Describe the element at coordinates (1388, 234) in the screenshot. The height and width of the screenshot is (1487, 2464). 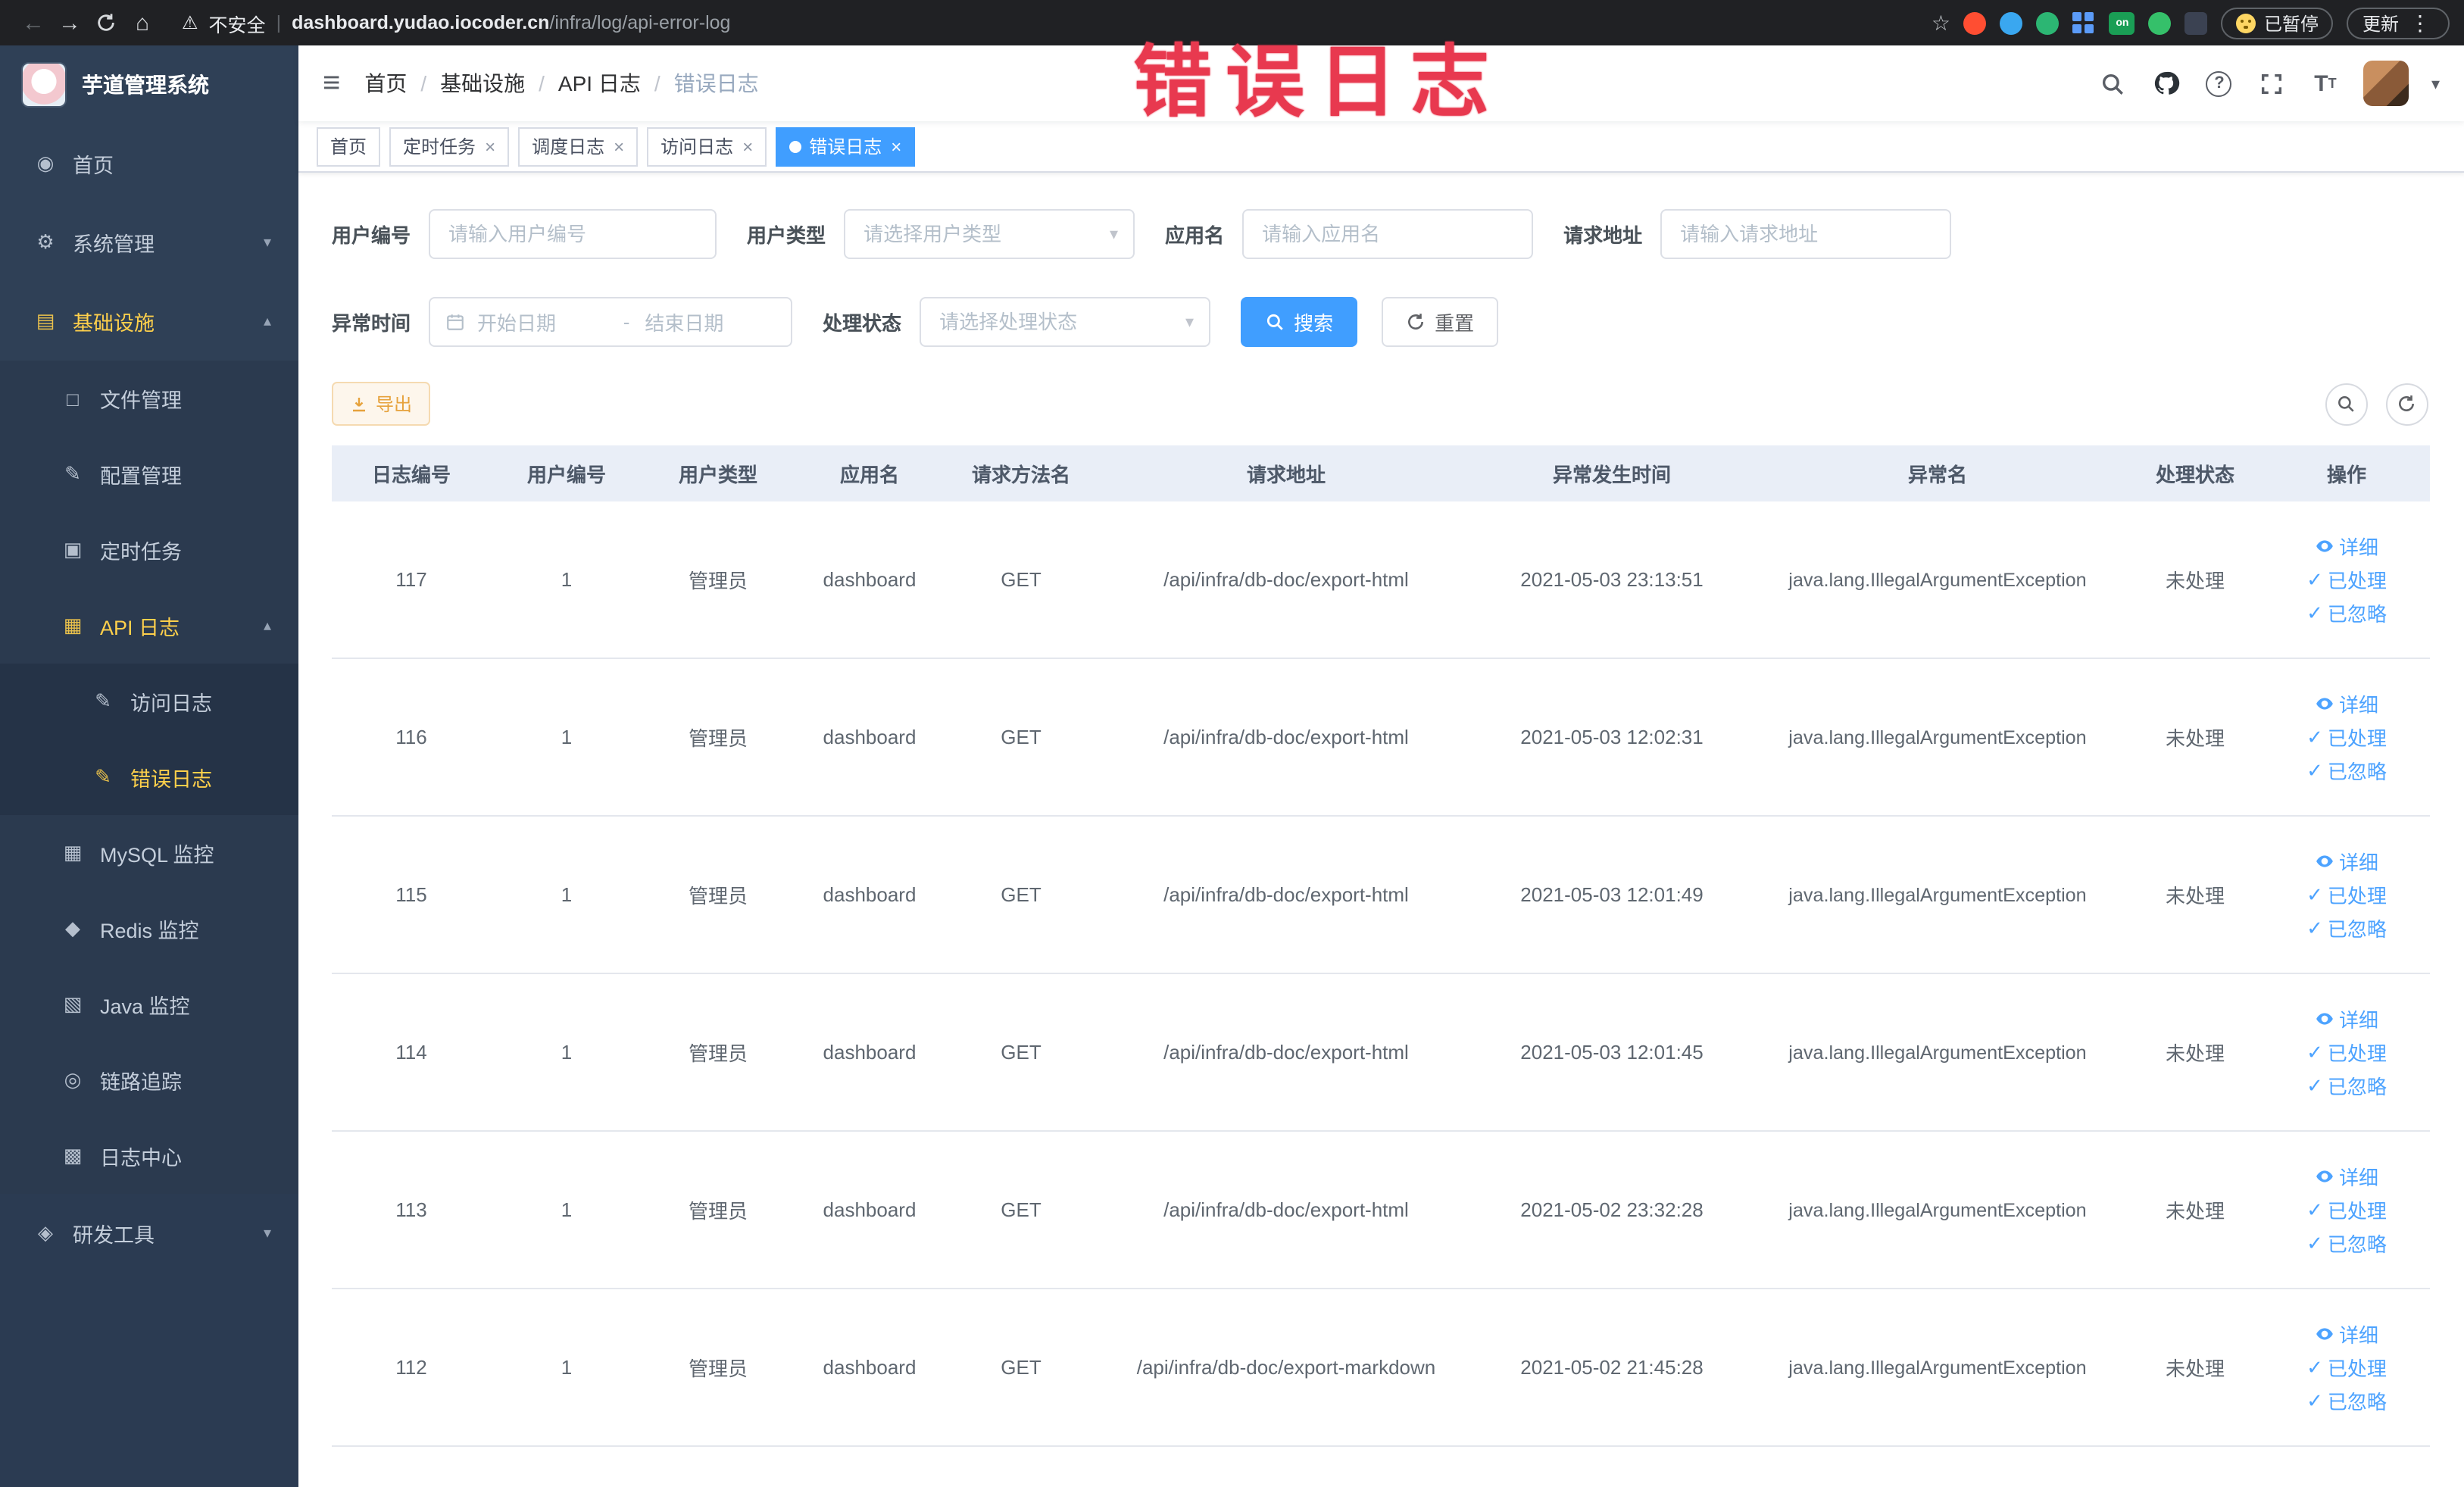
I see `app-name-input` at that location.